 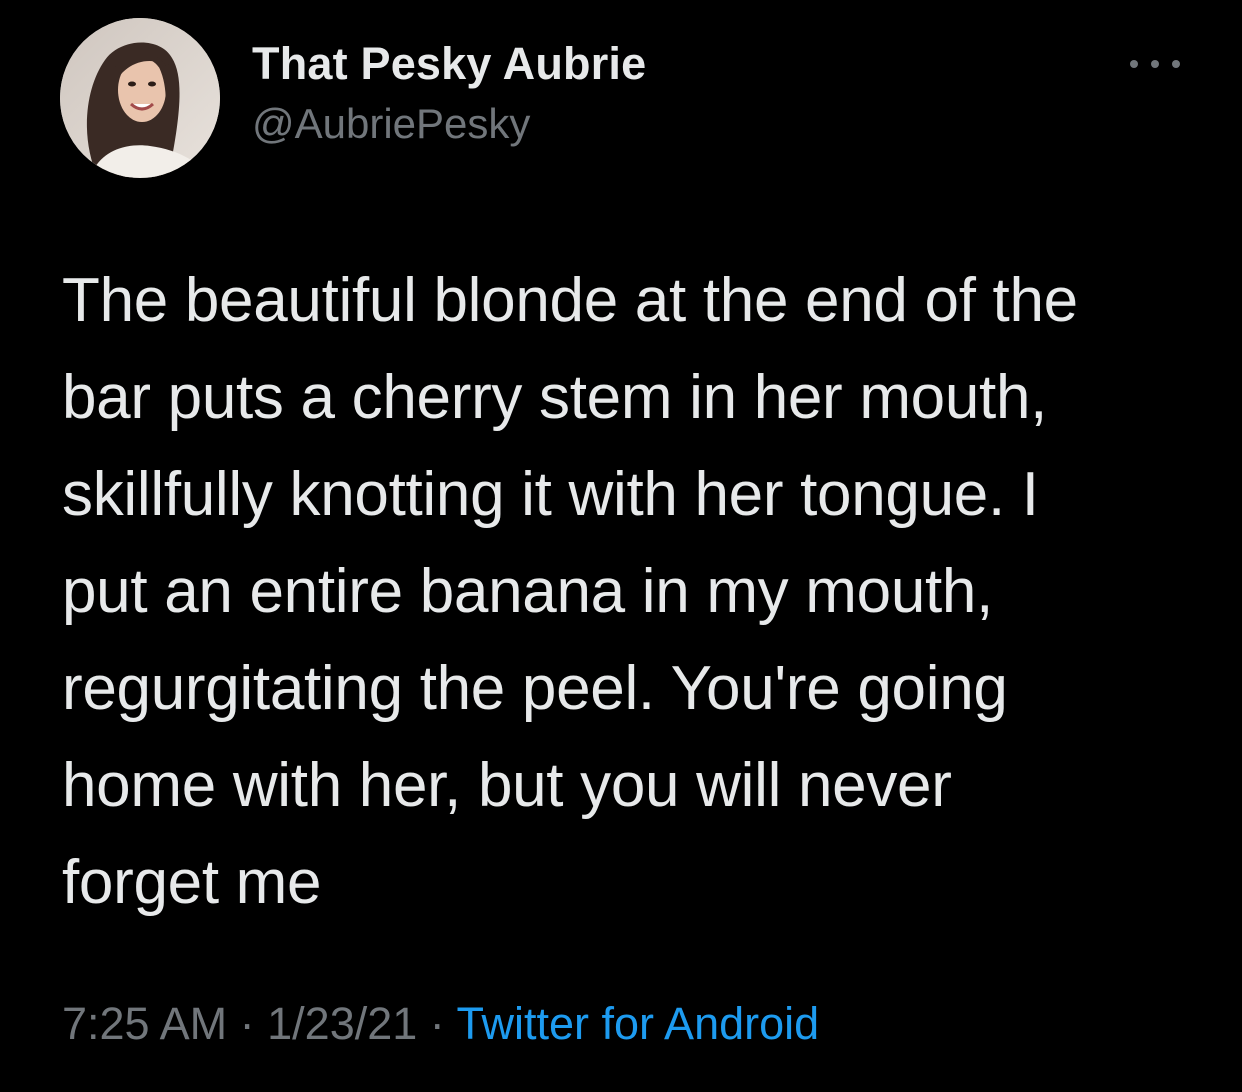 I want to click on user-handle: @AubriePesky, so click(x=391, y=124).